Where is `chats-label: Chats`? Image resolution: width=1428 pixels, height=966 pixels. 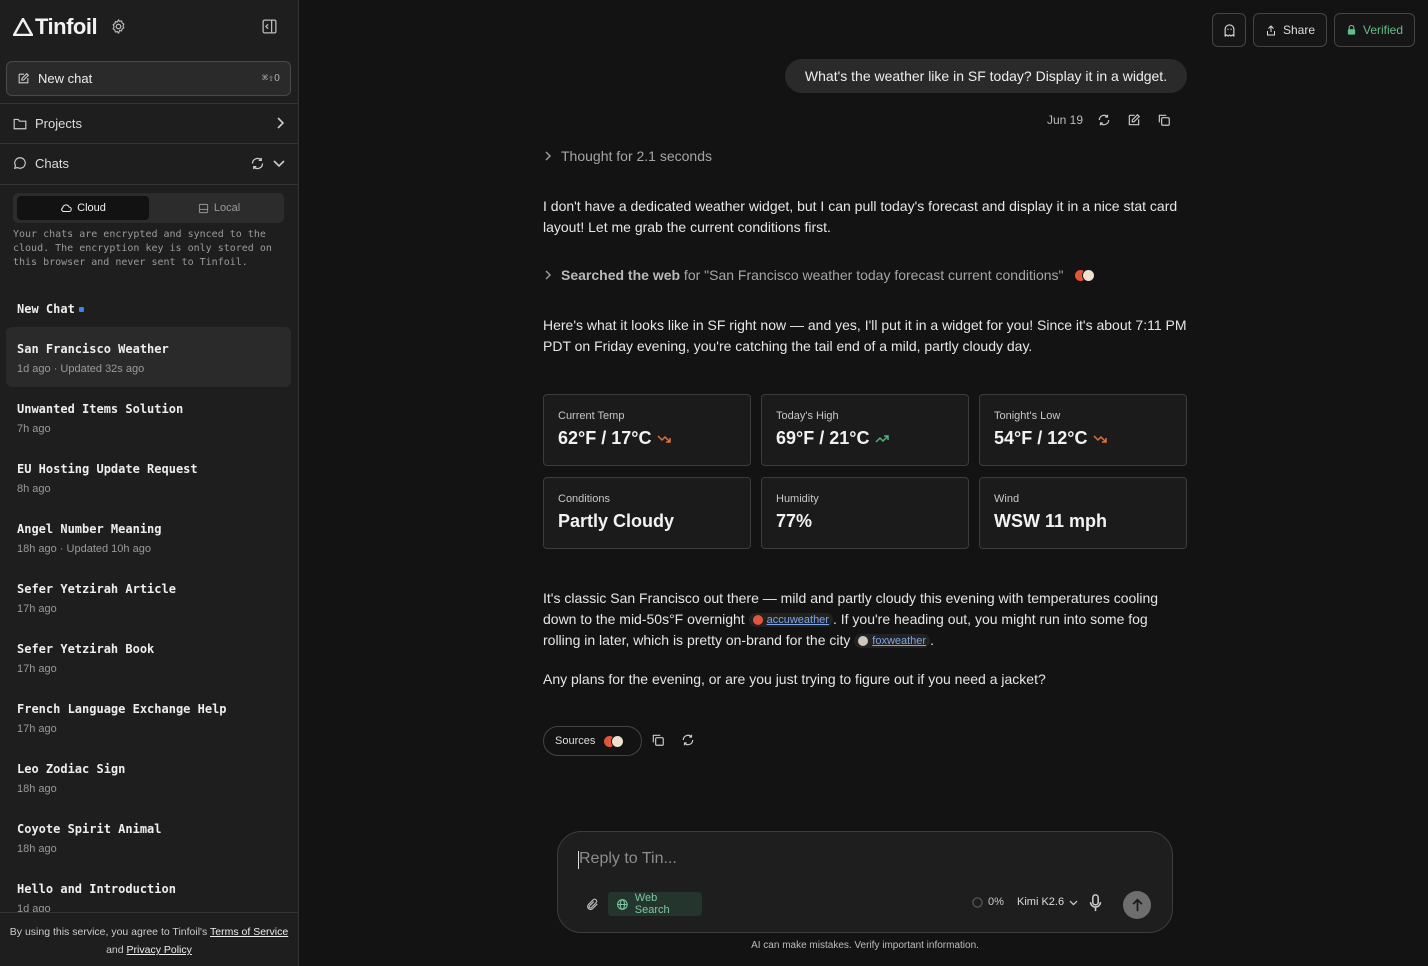
chats-label: Chats is located at coordinates (52, 163).